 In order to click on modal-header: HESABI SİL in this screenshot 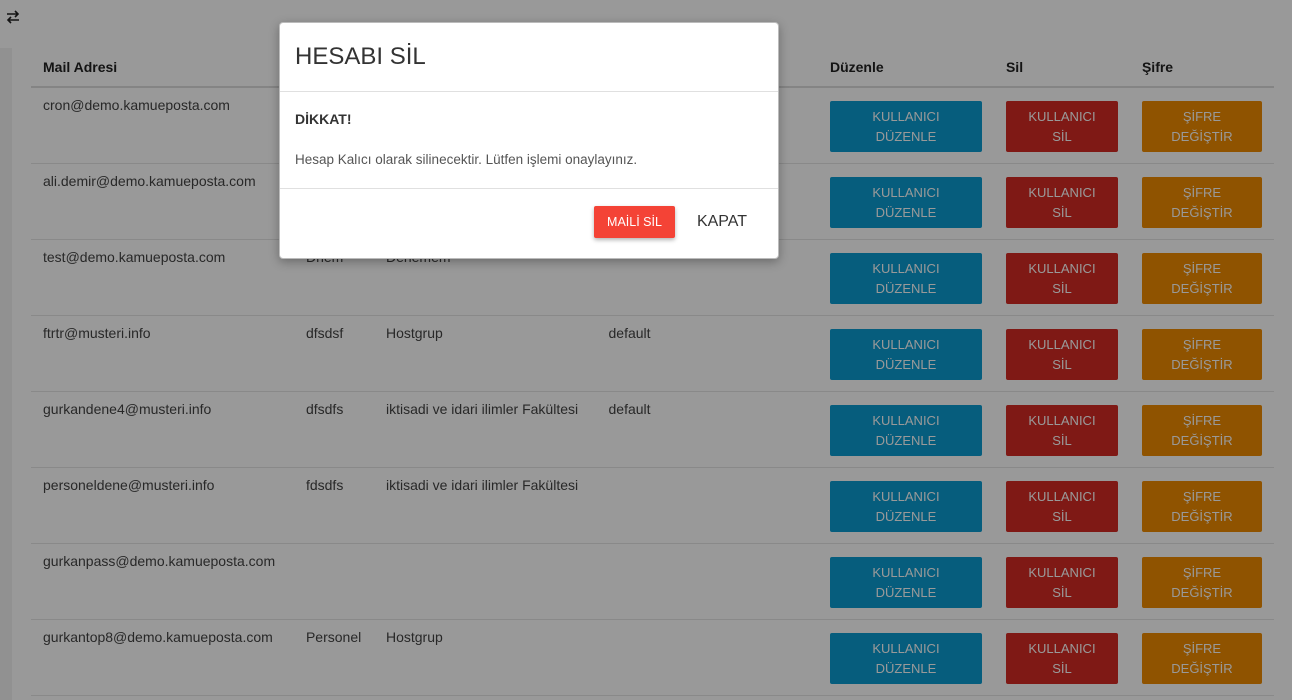, I will do `click(529, 57)`.